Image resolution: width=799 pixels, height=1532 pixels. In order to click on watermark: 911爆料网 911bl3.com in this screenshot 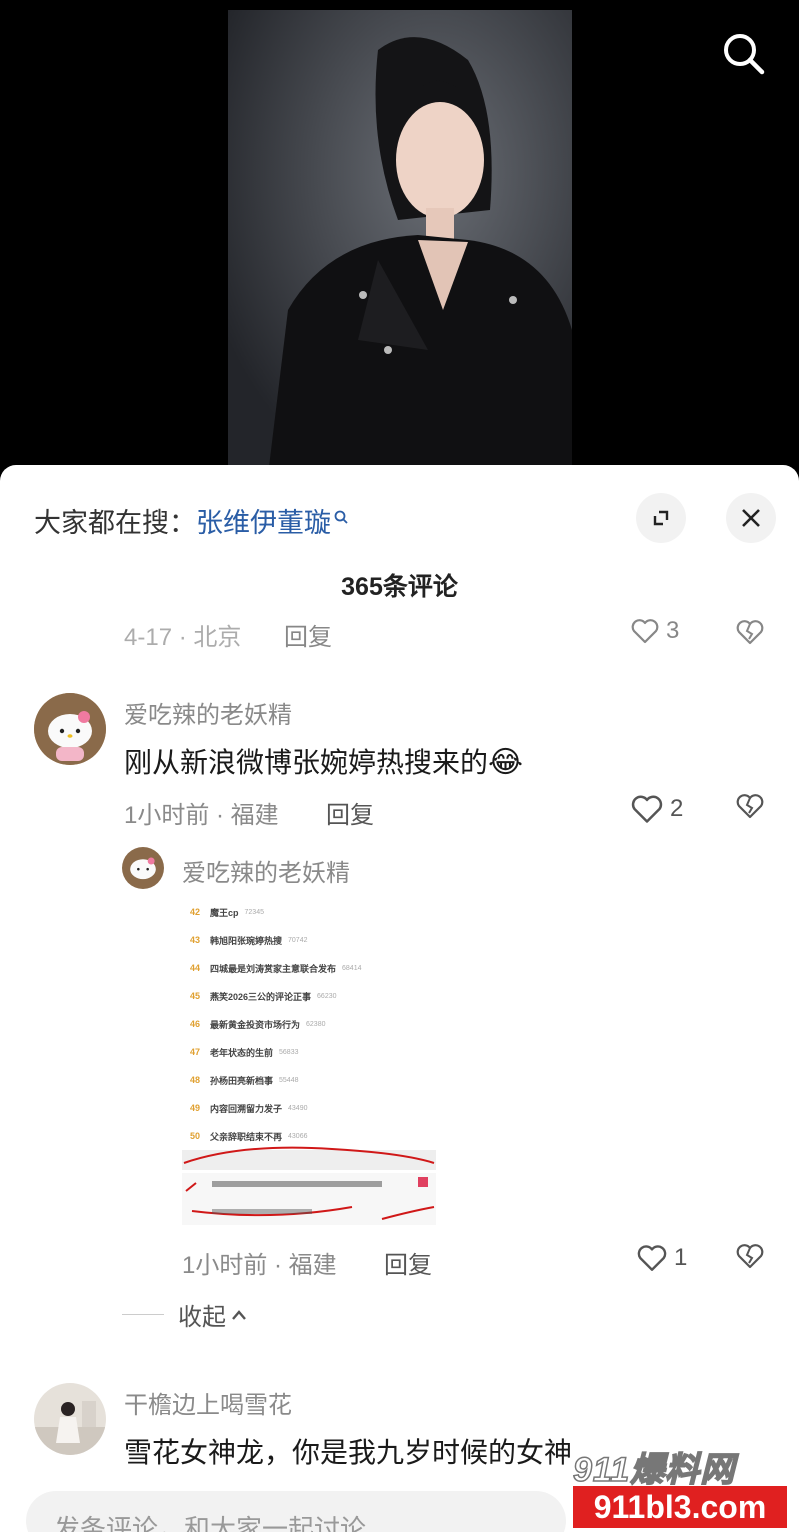, I will do `click(682, 1487)`.